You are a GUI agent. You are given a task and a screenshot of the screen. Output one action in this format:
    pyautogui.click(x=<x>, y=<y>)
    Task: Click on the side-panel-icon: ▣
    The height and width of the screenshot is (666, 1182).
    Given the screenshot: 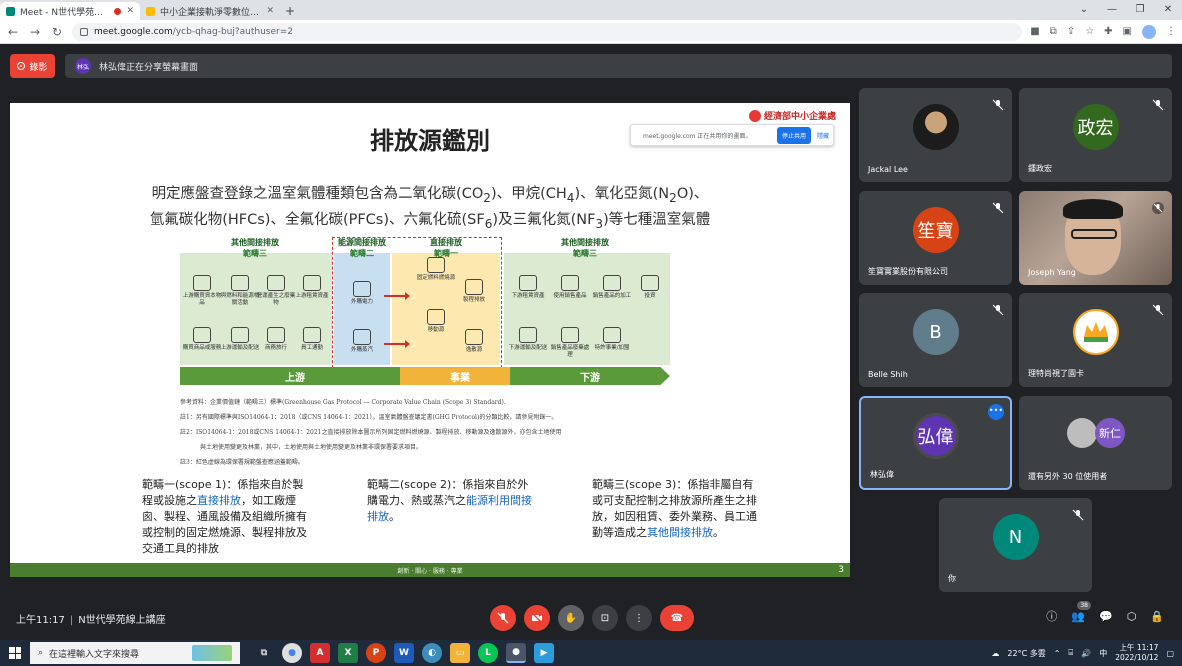 What is the action you would take?
    pyautogui.click(x=1127, y=31)
    